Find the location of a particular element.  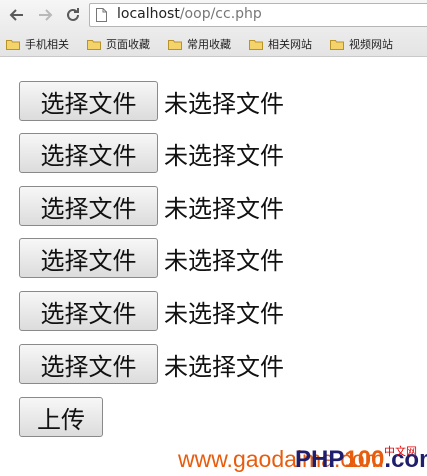

bookmark-folder: 手机相关 is located at coordinates (37, 44).